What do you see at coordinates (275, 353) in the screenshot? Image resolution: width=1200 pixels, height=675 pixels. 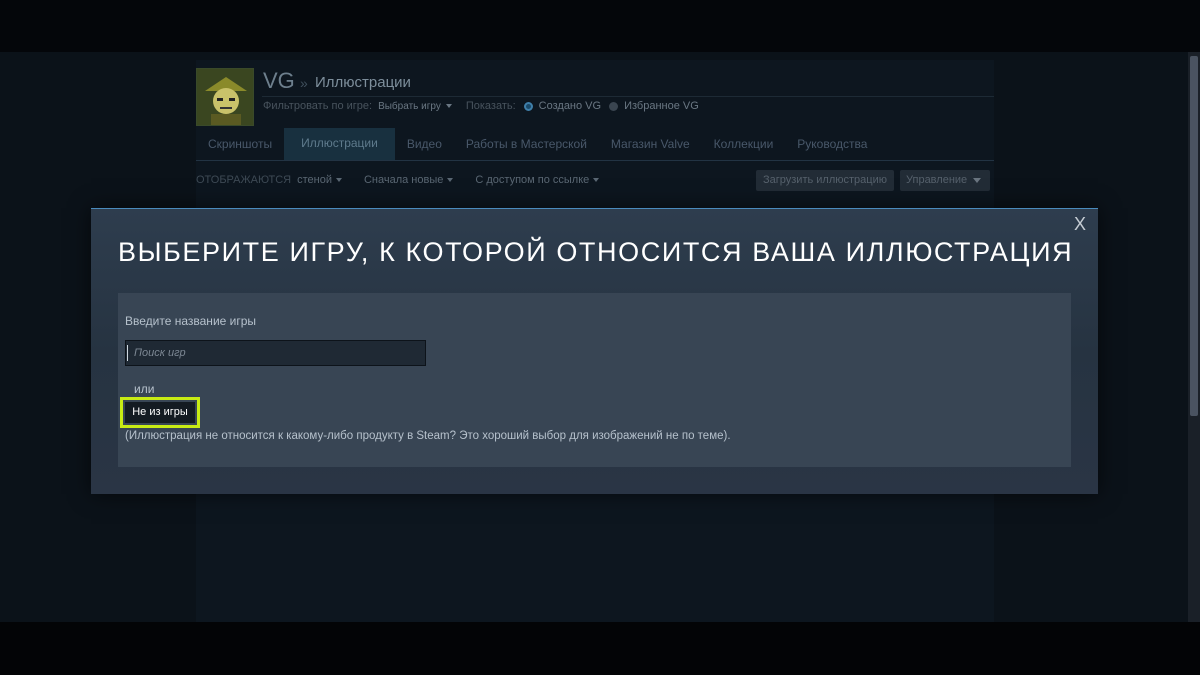 I see `game-search-input` at bounding box center [275, 353].